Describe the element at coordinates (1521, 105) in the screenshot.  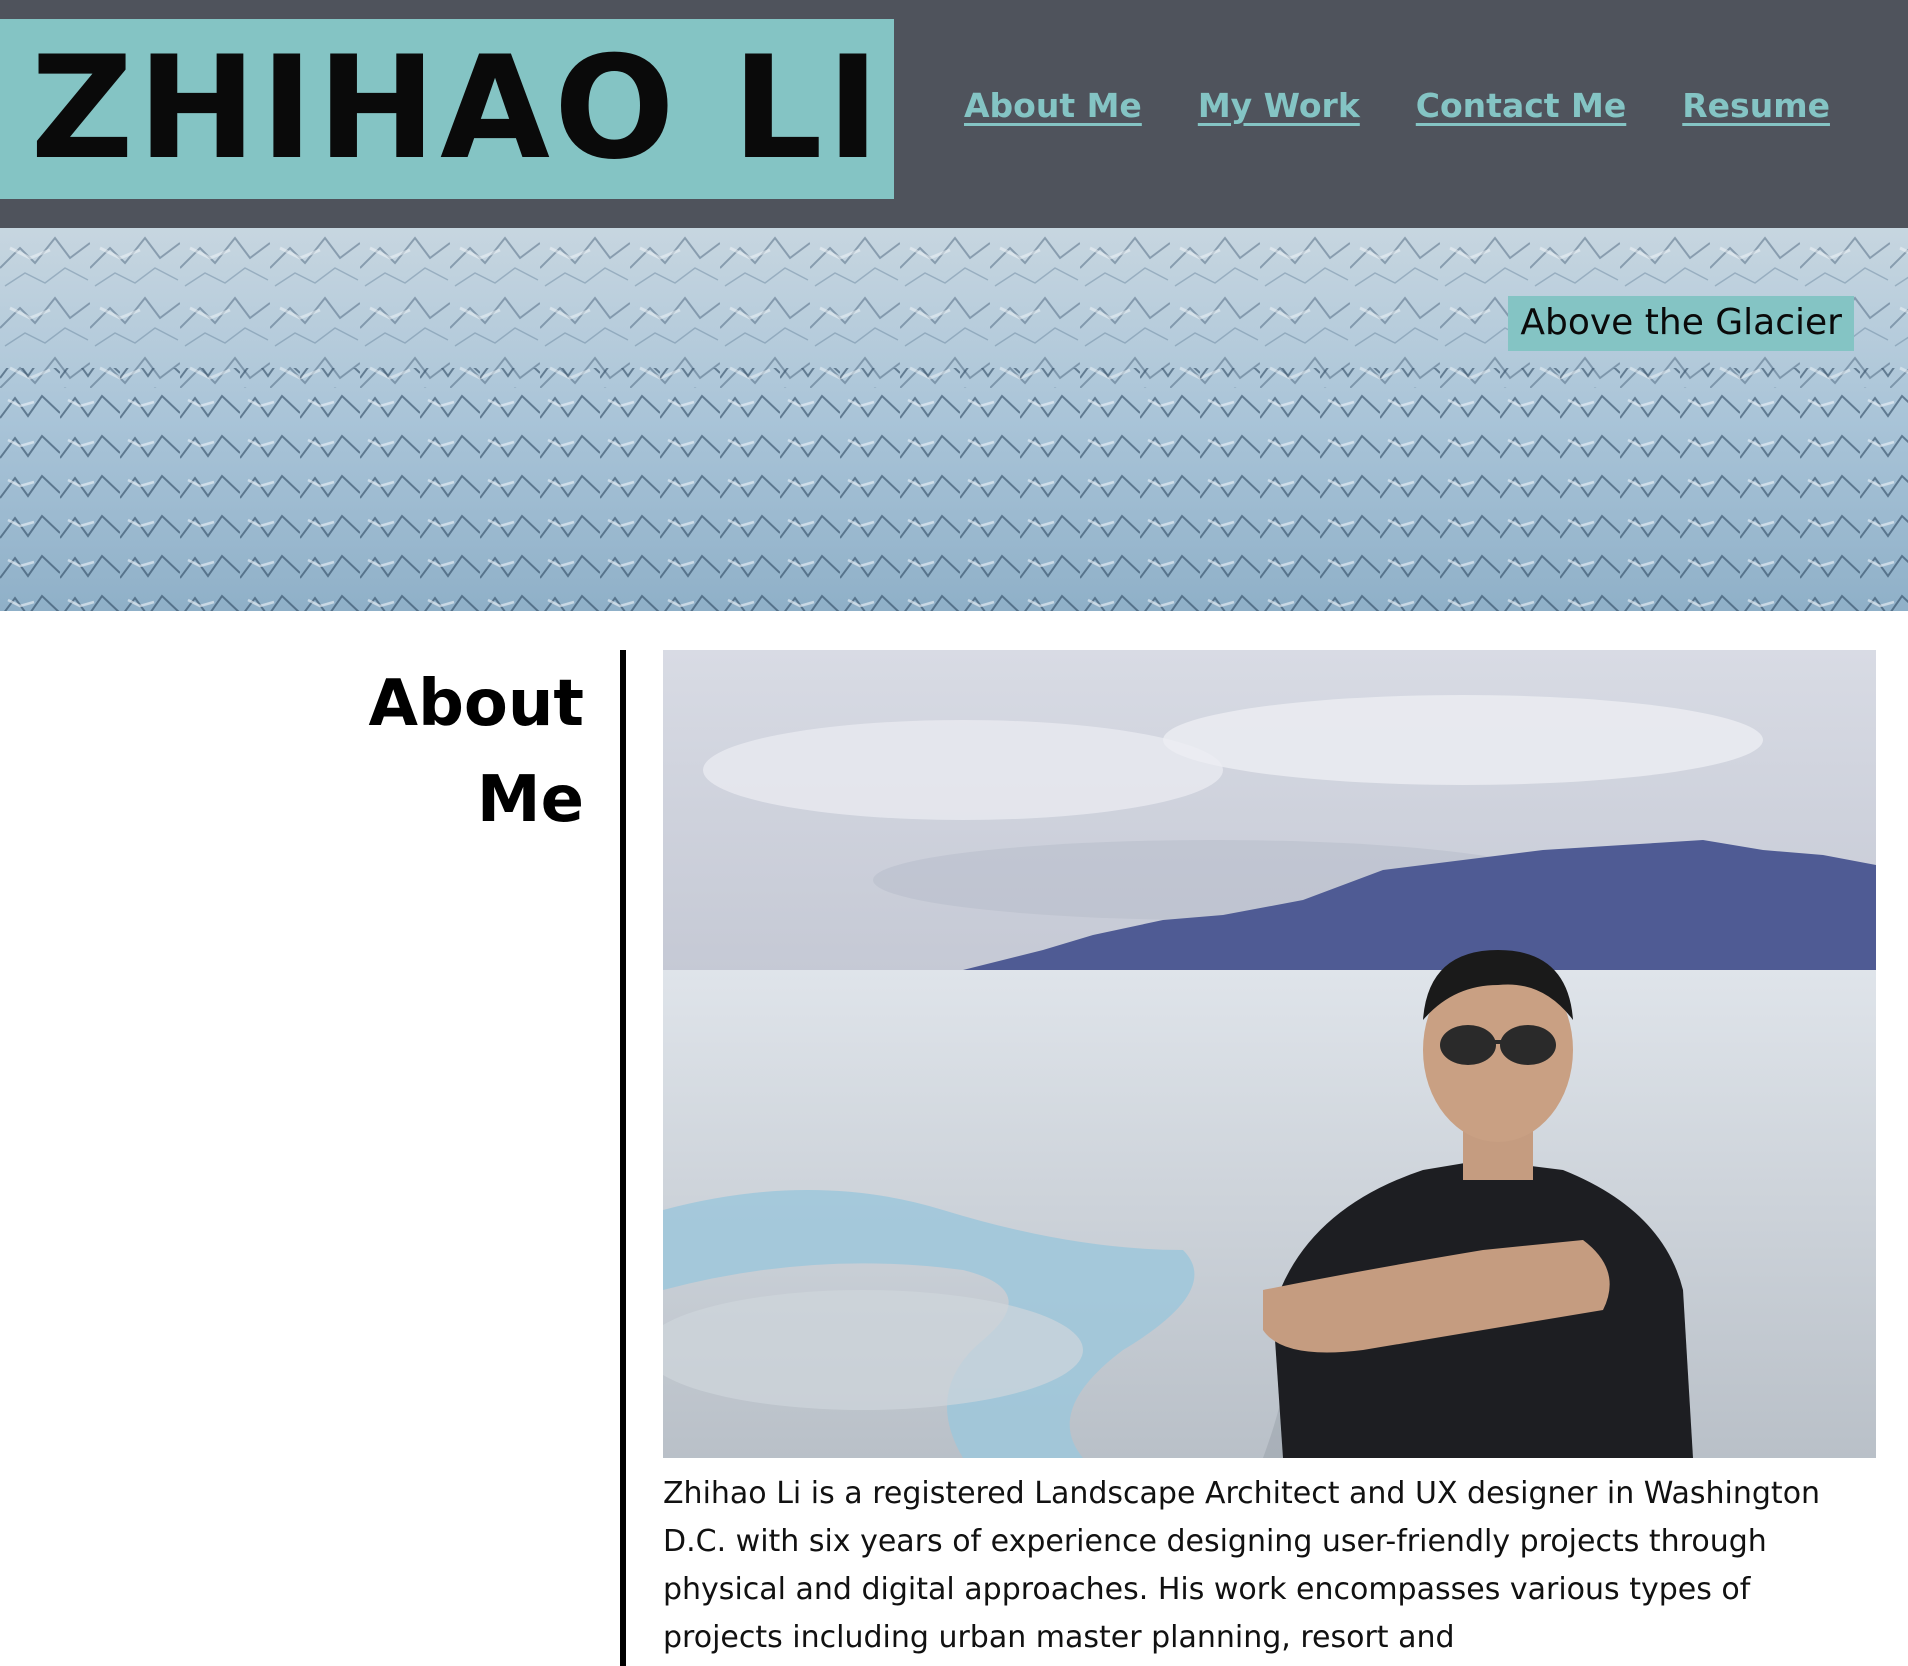
I see `nav-contact-me: Contact Me` at that location.